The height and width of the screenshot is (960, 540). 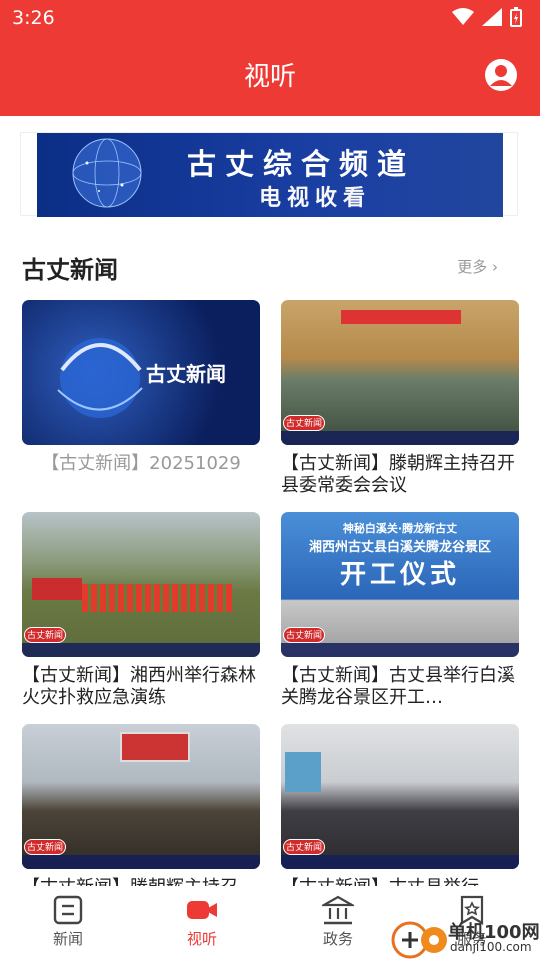 I want to click on channel-banner: 古丈综合频道 电视收看, so click(x=269, y=174).